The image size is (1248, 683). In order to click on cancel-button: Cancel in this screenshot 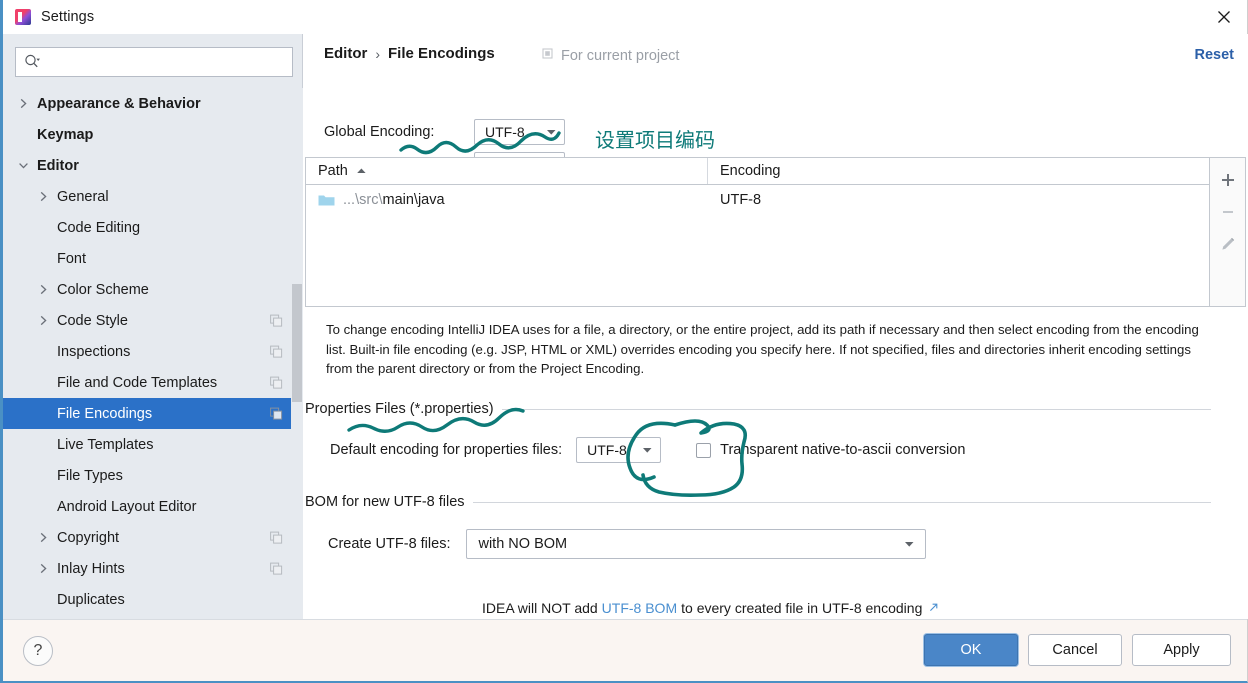, I will do `click(1075, 650)`.